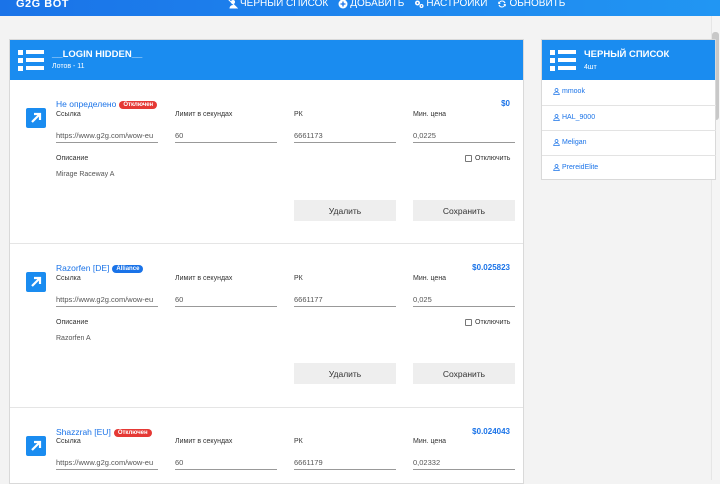 The height and width of the screenshot is (484, 720). I want to click on blacklist-item: PrereidElite, so click(629, 167).